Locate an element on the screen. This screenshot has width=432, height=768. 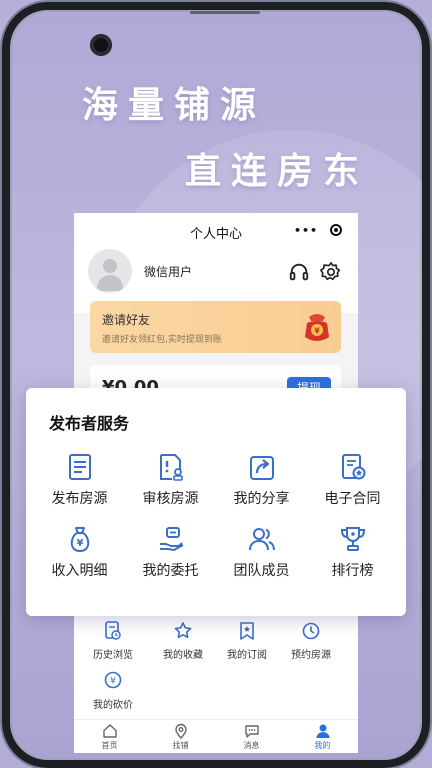
item-label: 团队成员 is located at coordinates (261, 571).